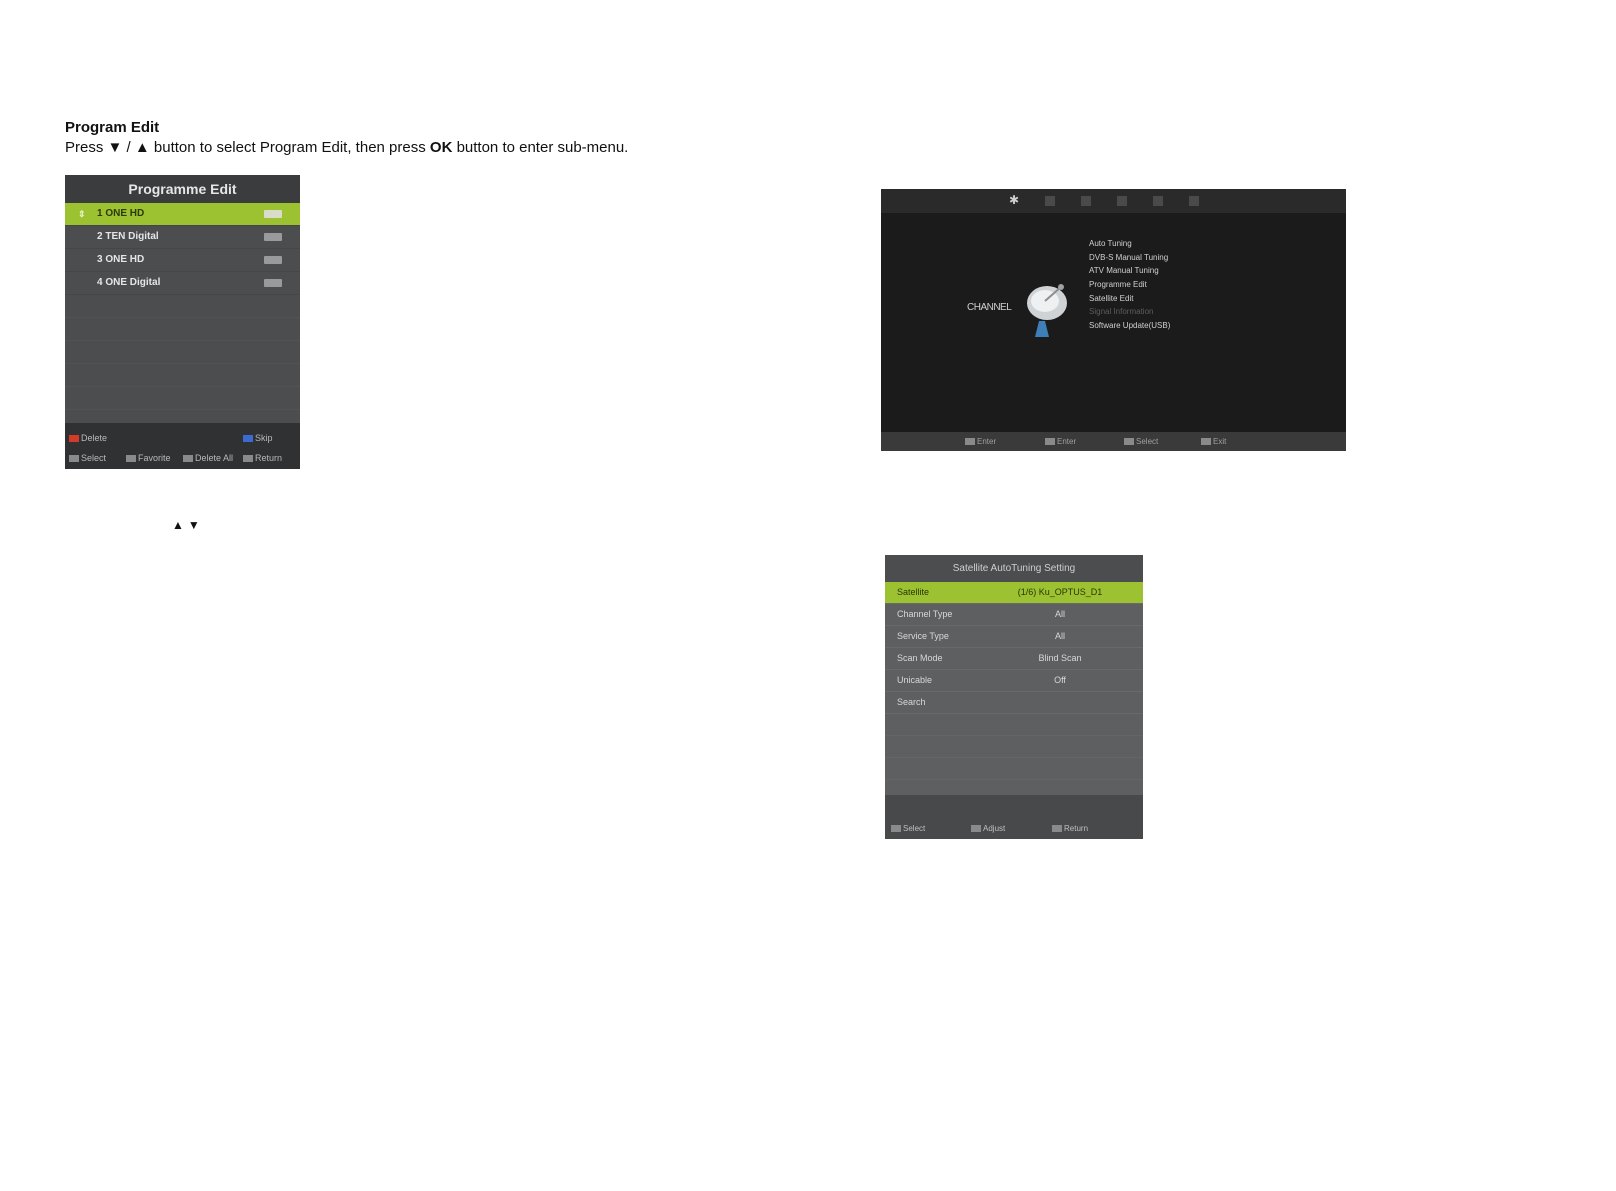 This screenshot has width=1616, height=1191. What do you see at coordinates (1050, 201) in the screenshot?
I see `picture-tab-icon` at bounding box center [1050, 201].